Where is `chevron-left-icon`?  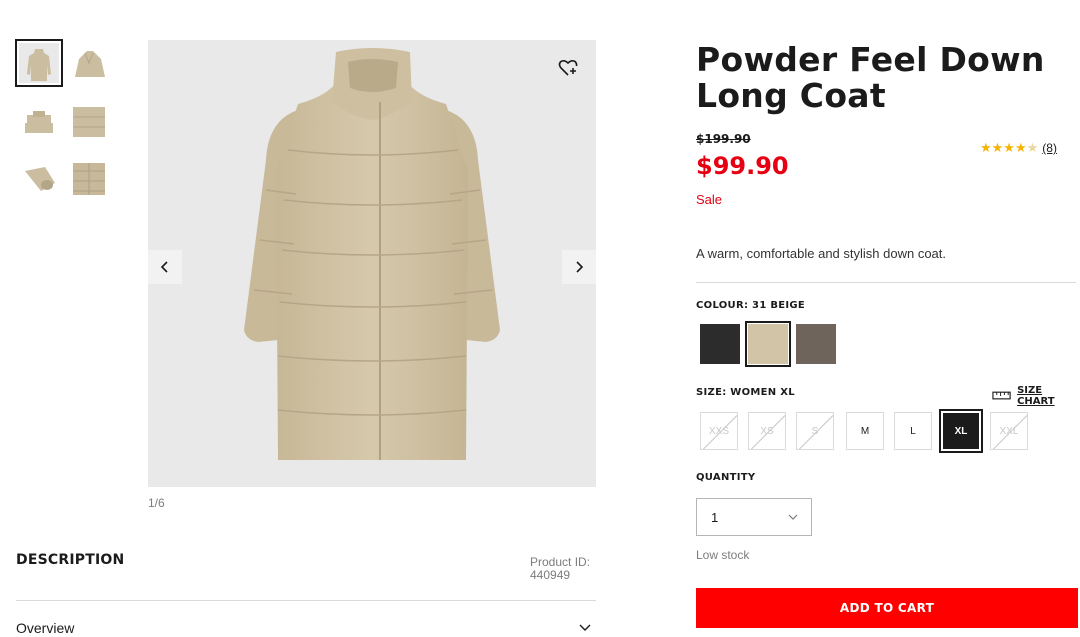 chevron-left-icon is located at coordinates (164, 267).